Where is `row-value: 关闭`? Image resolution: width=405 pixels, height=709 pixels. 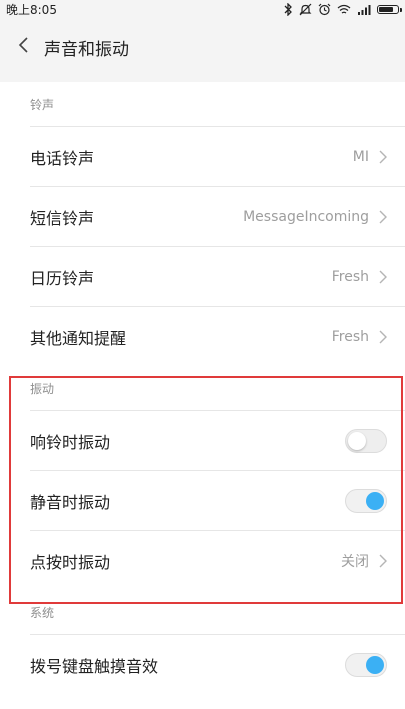 row-value: 关闭 is located at coordinates (355, 561).